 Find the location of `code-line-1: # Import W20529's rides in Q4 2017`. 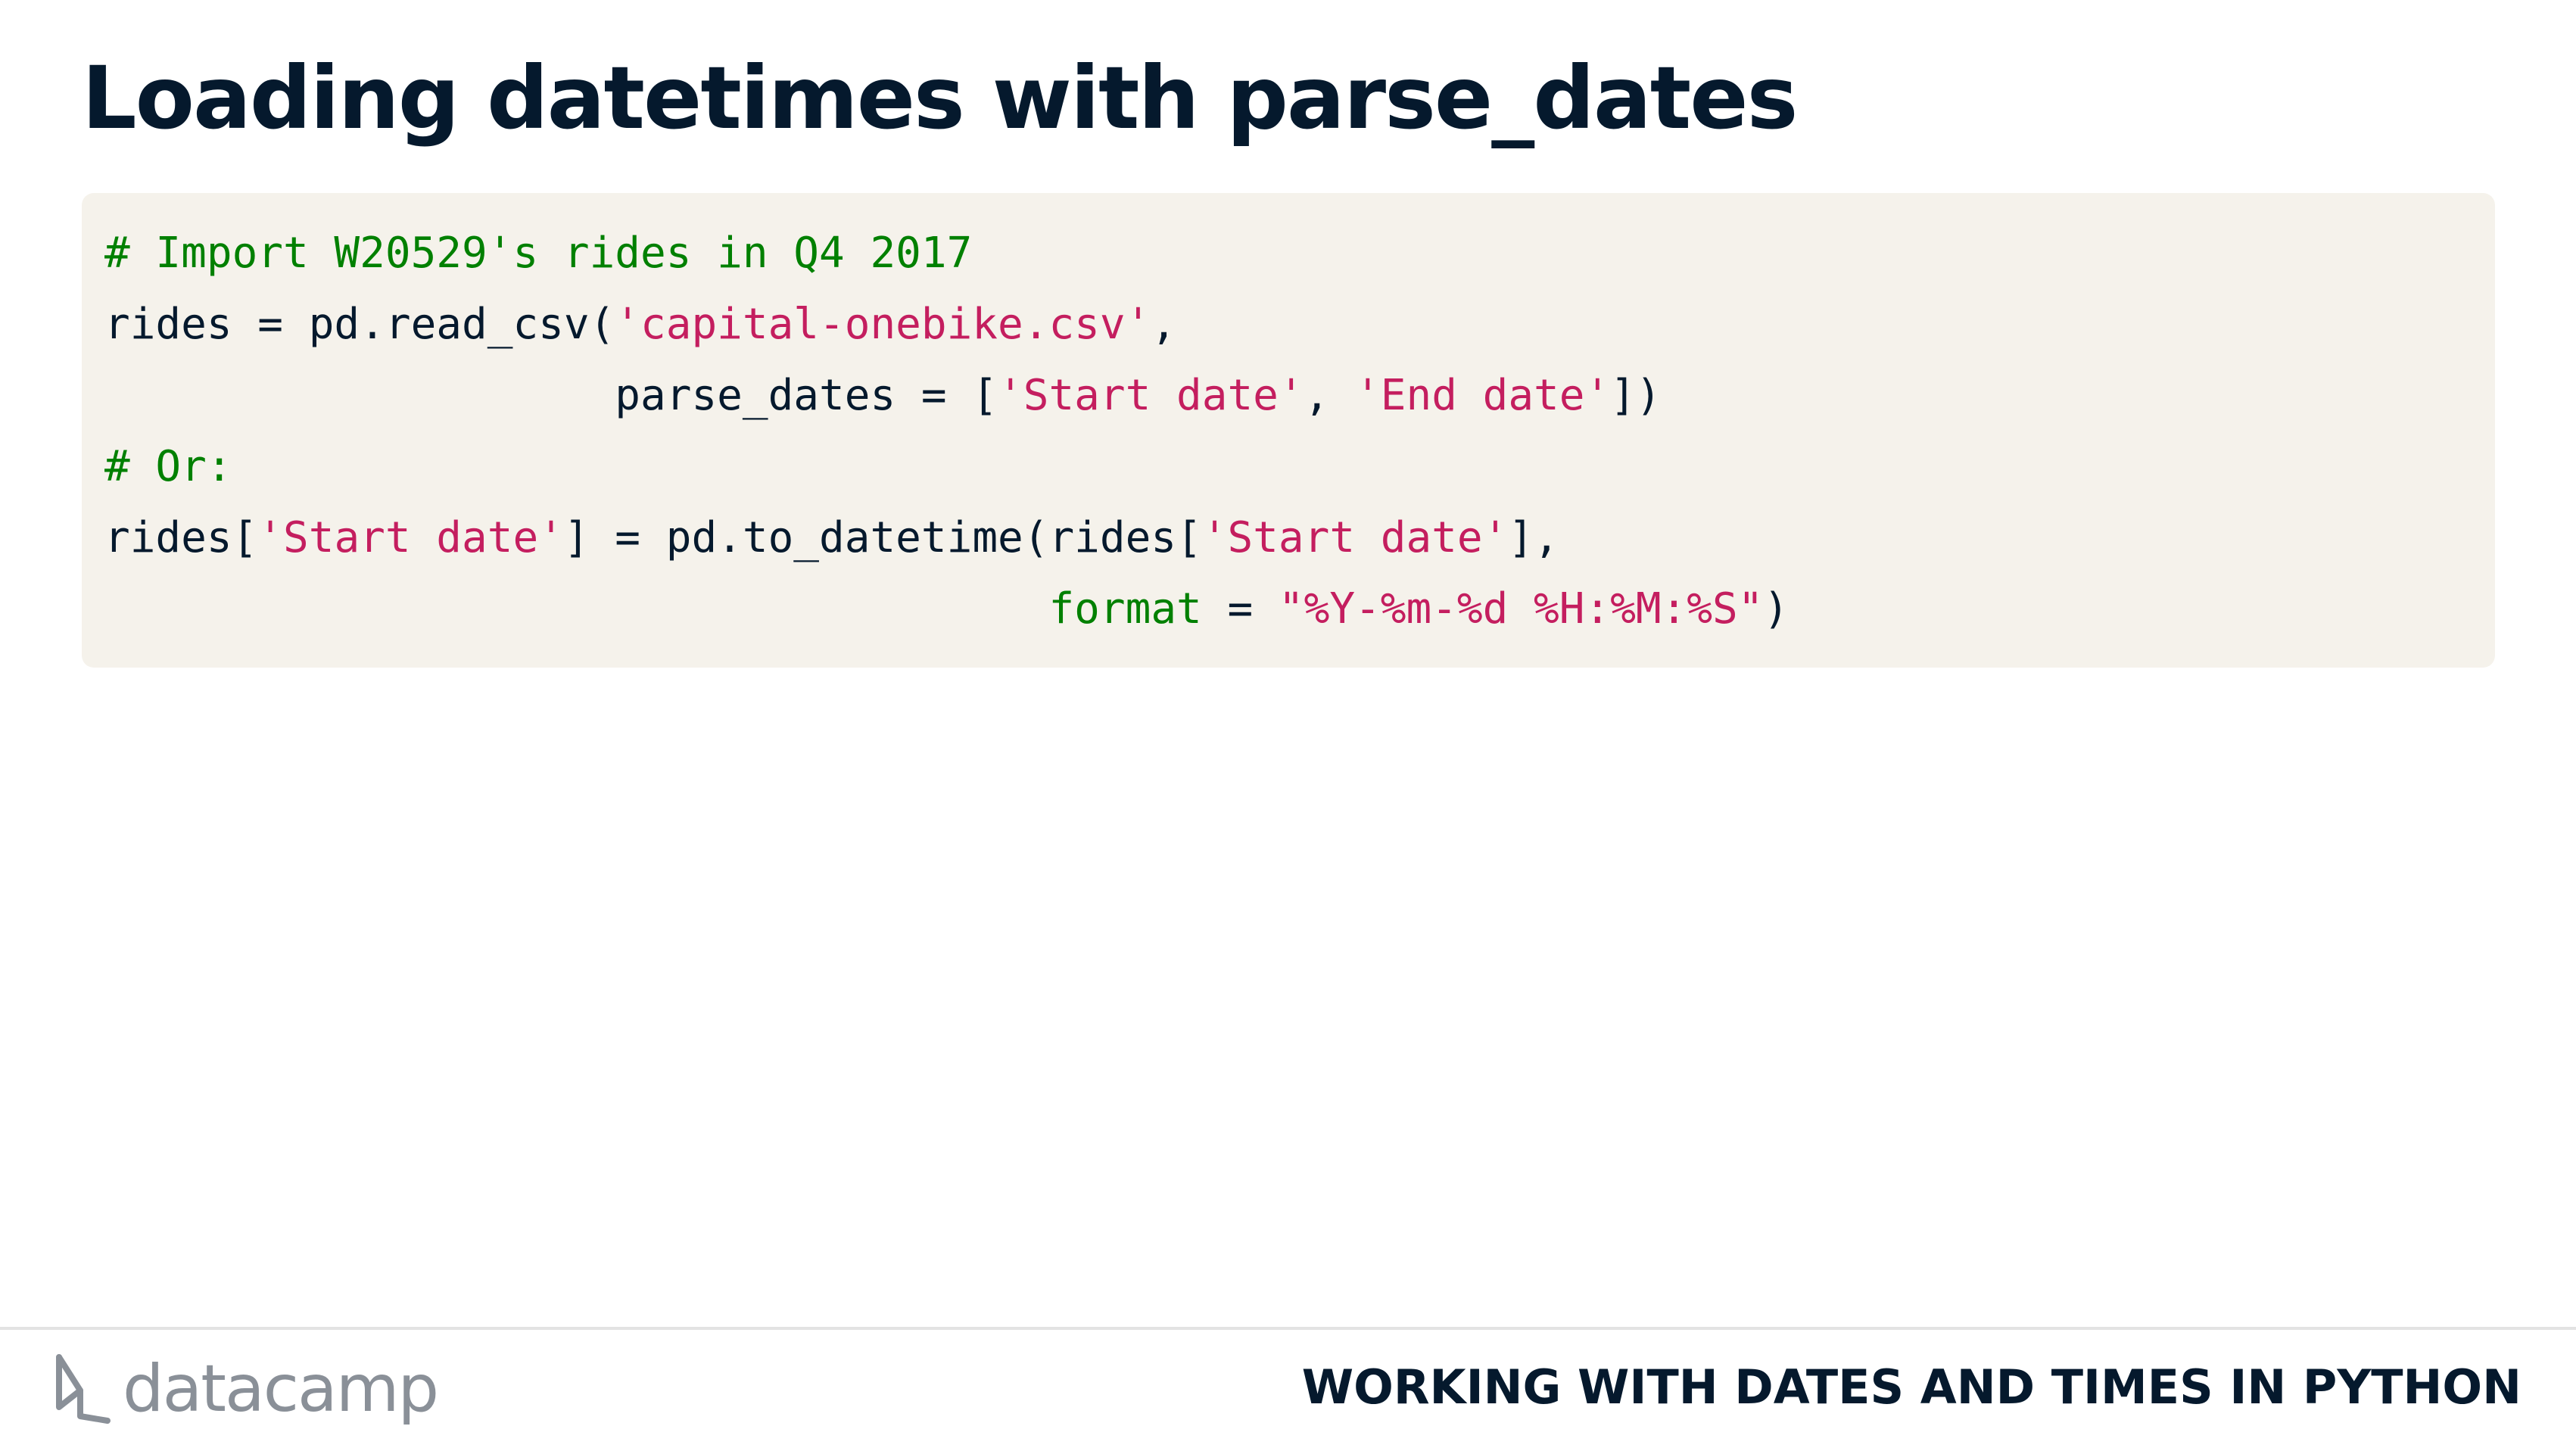

code-line-1: # Import W20529's rides in Q4 2017 is located at coordinates (538, 253).